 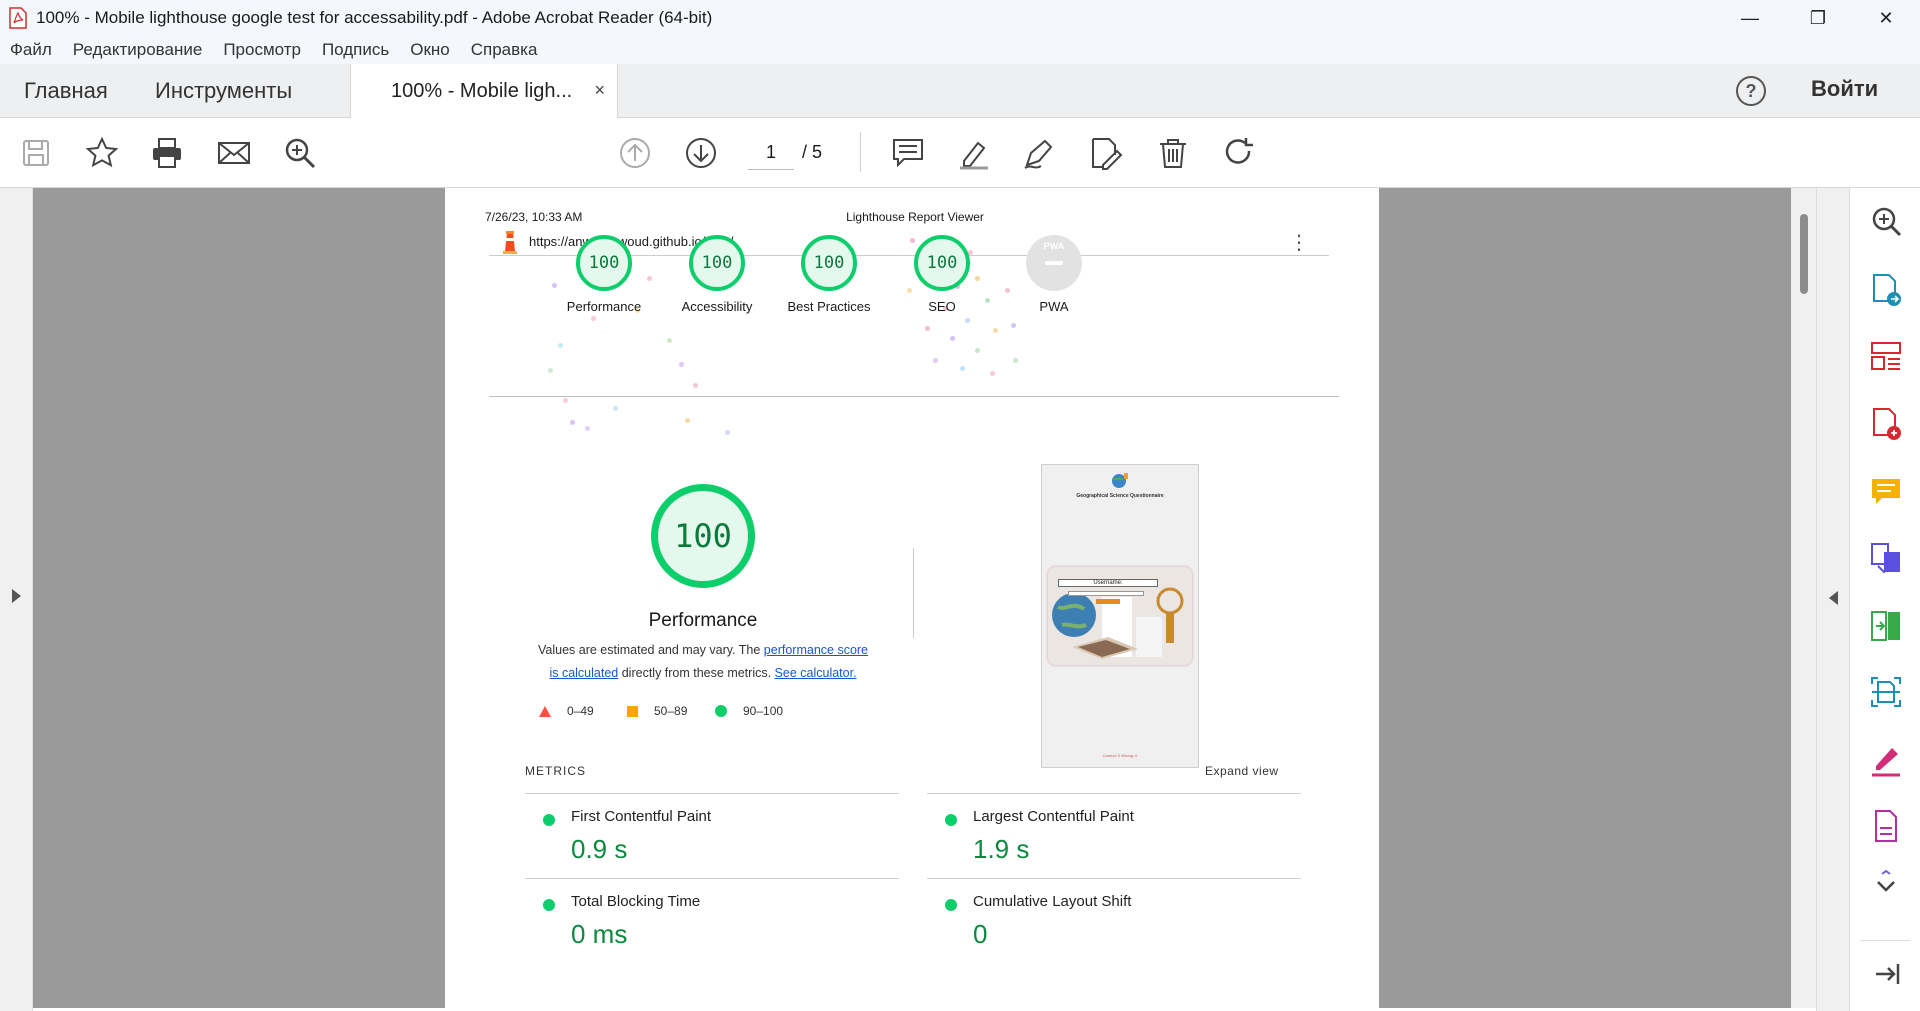 I want to click on metric-cls: Cumulative Layout Shift 0, so click(x=1114, y=920).